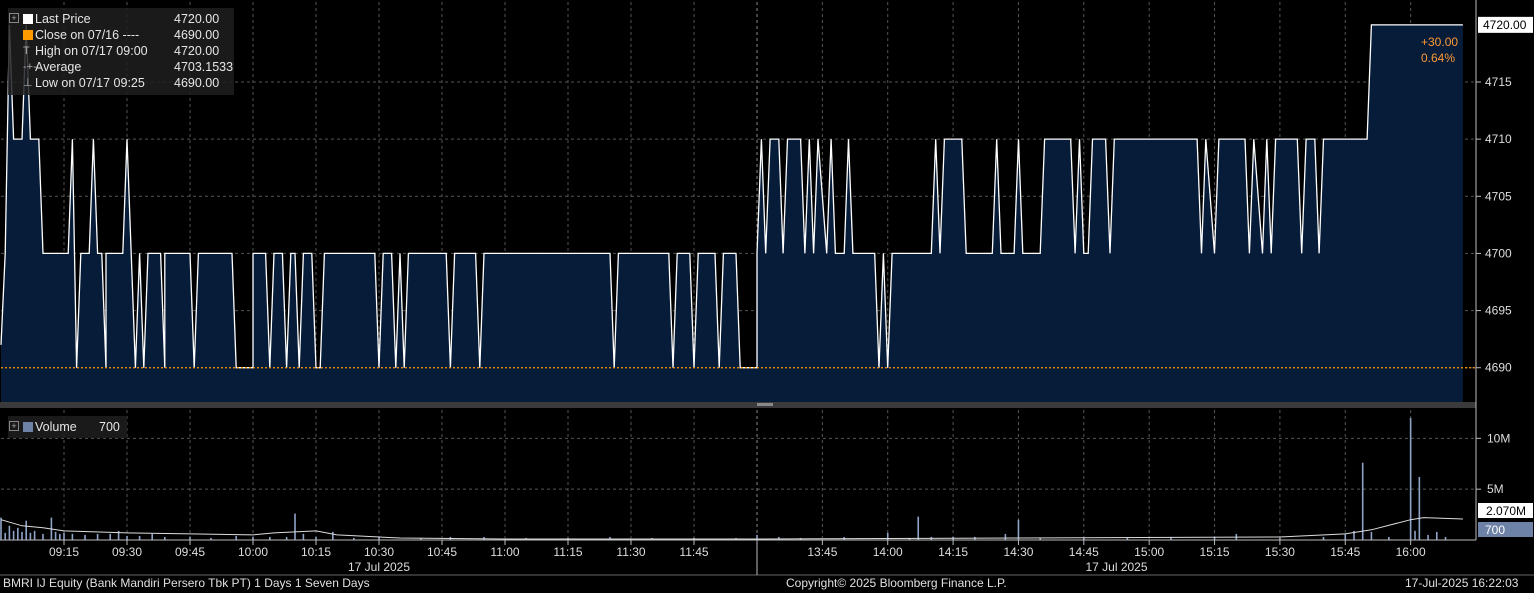 Image resolution: width=1534 pixels, height=593 pixels. I want to click on y-tick-label: 5M, so click(1495, 489).